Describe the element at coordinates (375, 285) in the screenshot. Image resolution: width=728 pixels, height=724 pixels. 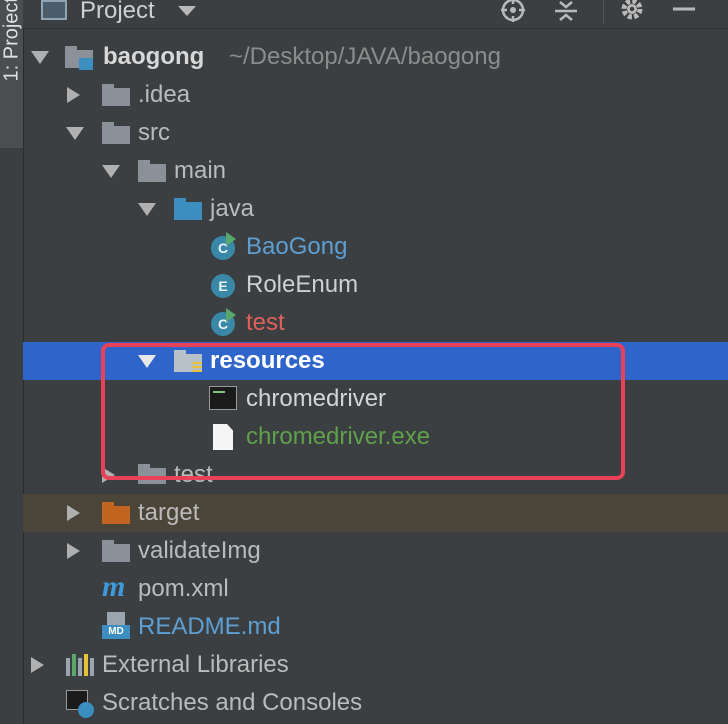
I see `tree-row-roleenum: E RoleEnum` at that location.